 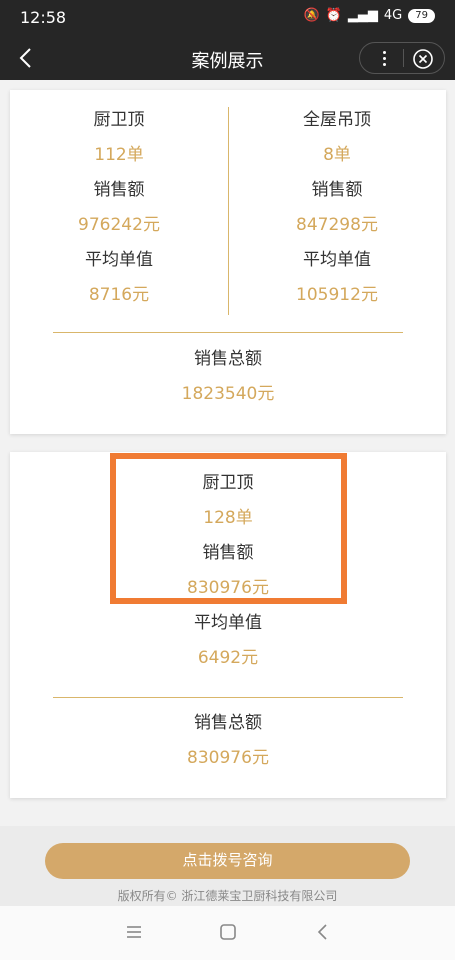 I want to click on highlight-box, so click(x=228, y=528).